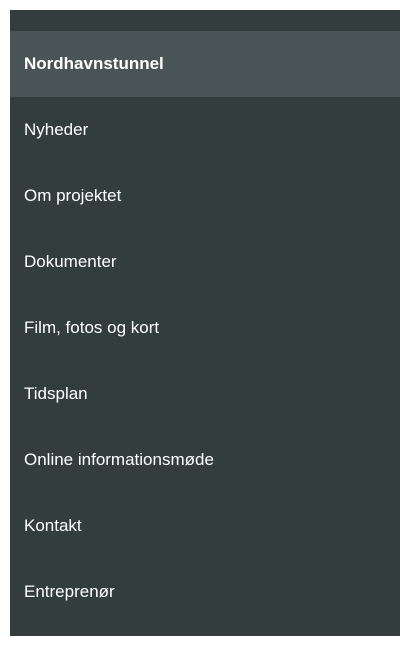  Describe the element at coordinates (205, 592) in the screenshot. I see `menu-item-entreprenoer: Entreprenør` at that location.